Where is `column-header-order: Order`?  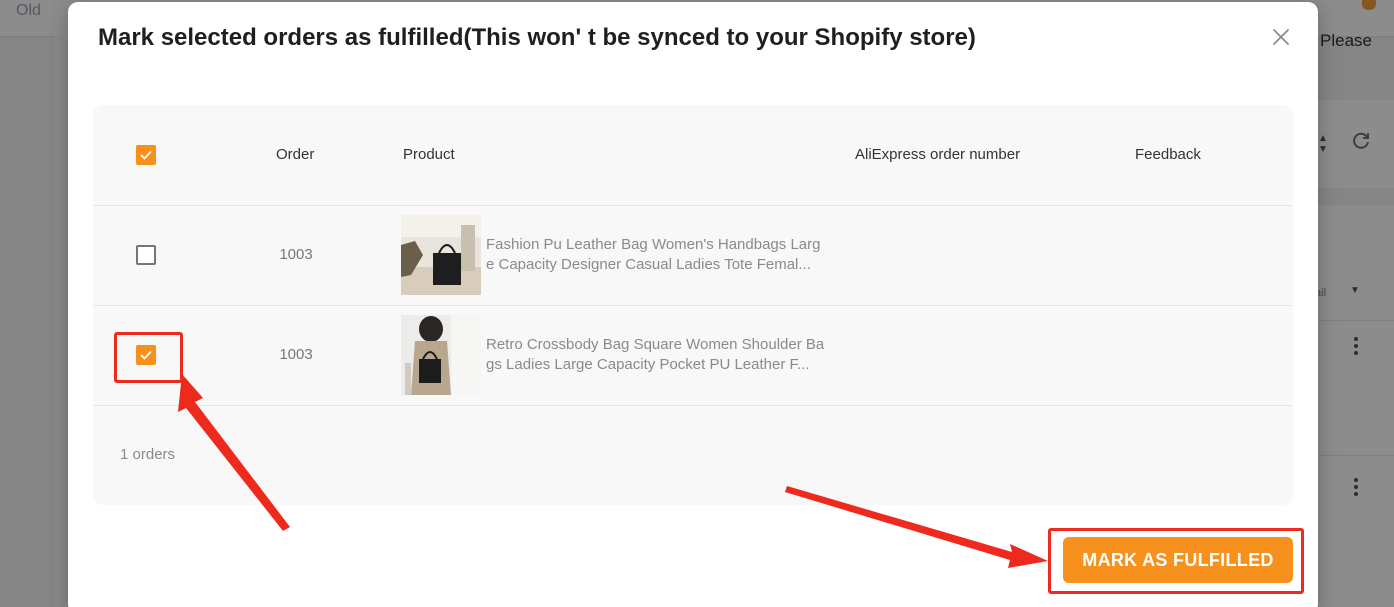
column-header-order: Order is located at coordinates (295, 154).